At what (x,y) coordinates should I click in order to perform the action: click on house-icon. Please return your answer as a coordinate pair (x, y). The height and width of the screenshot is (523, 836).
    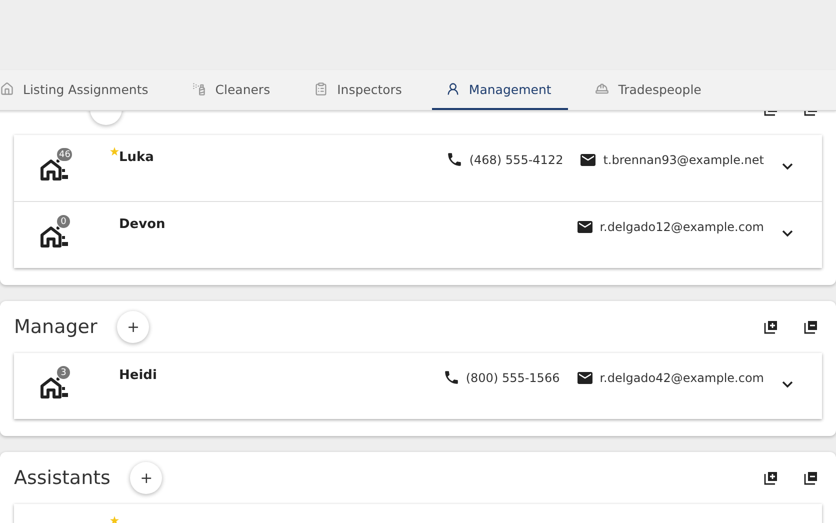
    Looking at the image, I should click on (7, 89).